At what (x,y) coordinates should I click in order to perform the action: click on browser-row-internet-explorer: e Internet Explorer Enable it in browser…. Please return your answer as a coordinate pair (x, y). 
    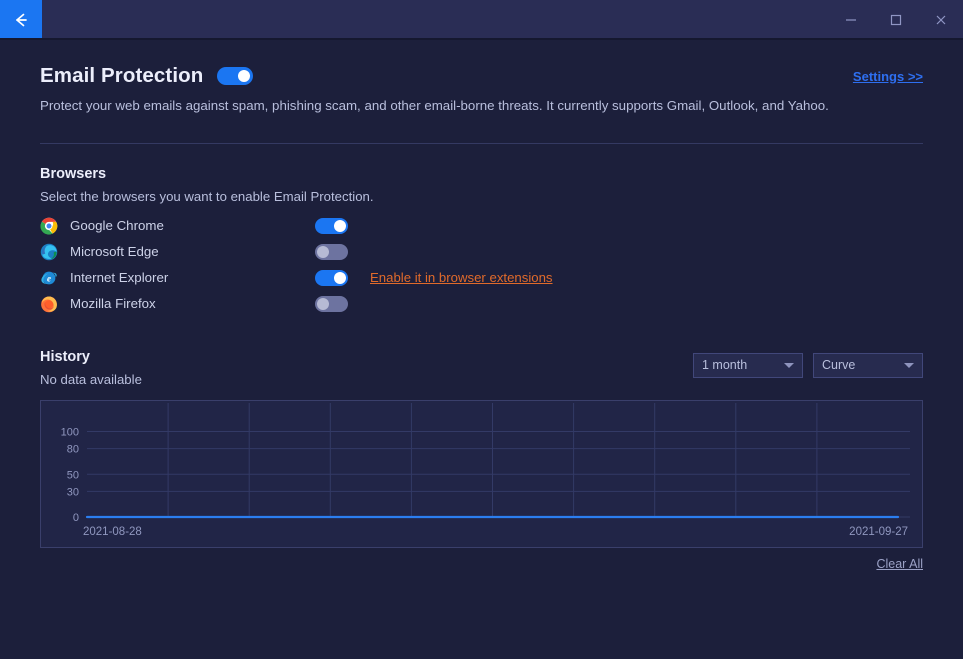
    Looking at the image, I should click on (481, 278).